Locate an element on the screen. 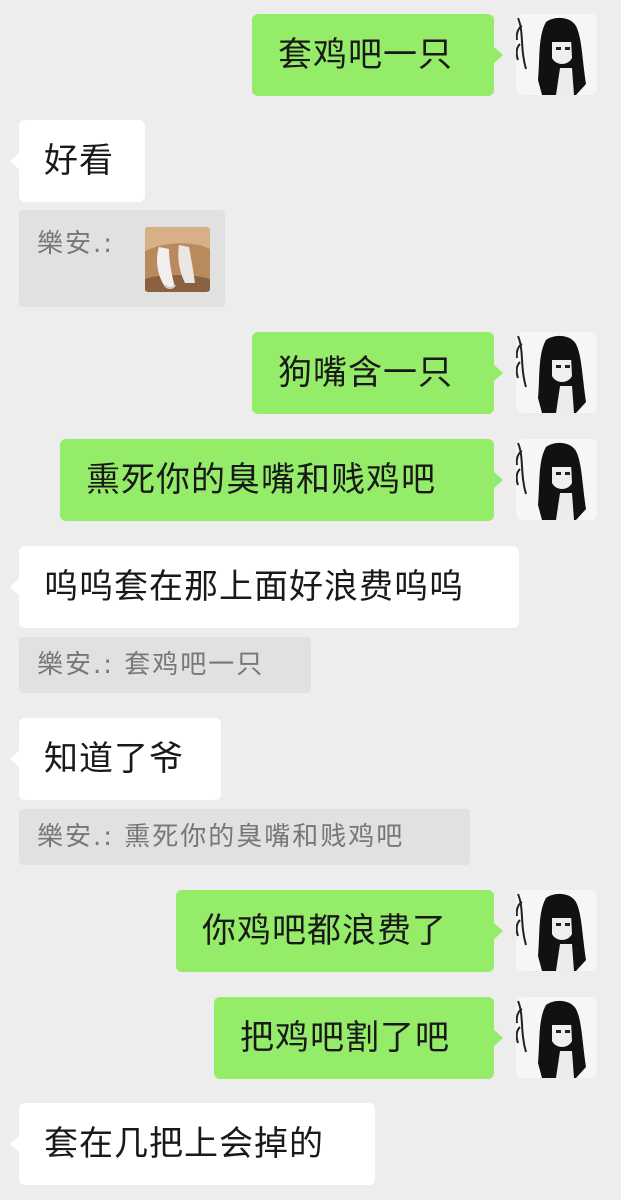 The height and width of the screenshot is (1200, 621). quote-text: 熏死你的臭嘴和贱鸡吧 is located at coordinates (264, 837).